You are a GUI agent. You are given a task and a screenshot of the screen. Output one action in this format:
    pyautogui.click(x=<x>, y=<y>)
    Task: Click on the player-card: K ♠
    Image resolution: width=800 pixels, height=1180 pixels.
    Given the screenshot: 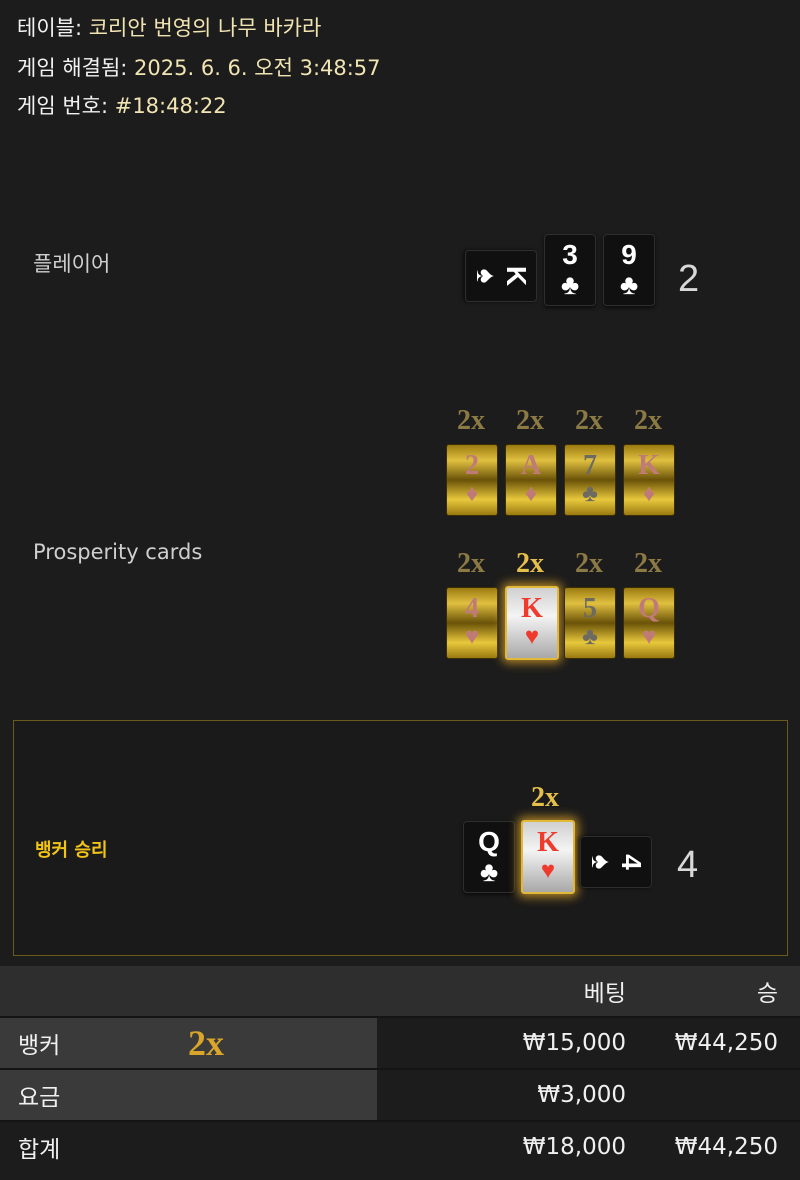 What is the action you would take?
    pyautogui.click(x=501, y=276)
    